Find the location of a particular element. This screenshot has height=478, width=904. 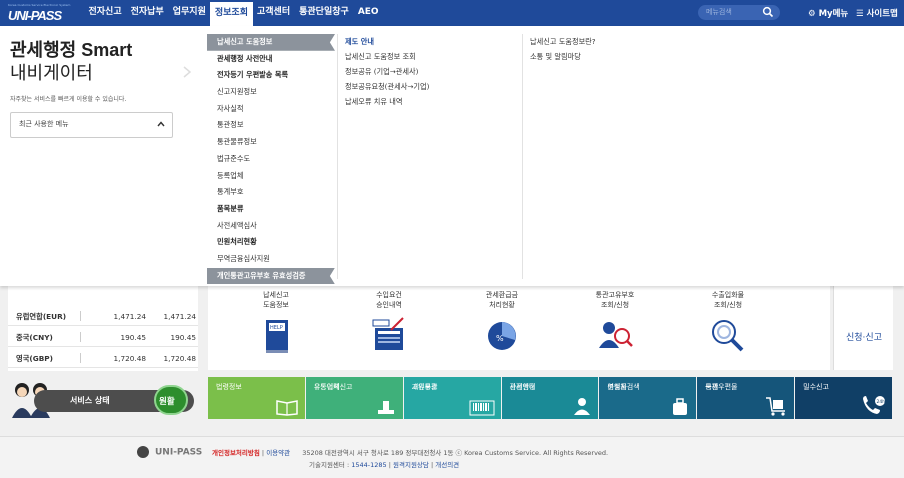

chevron-right-icon is located at coordinates (187, 72).